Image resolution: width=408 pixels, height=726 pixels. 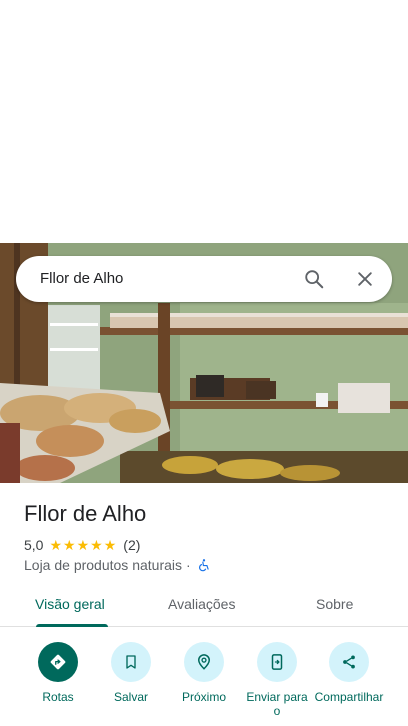 What do you see at coordinates (85, 513) in the screenshot?
I see `place-title: Fllor de Alho` at bounding box center [85, 513].